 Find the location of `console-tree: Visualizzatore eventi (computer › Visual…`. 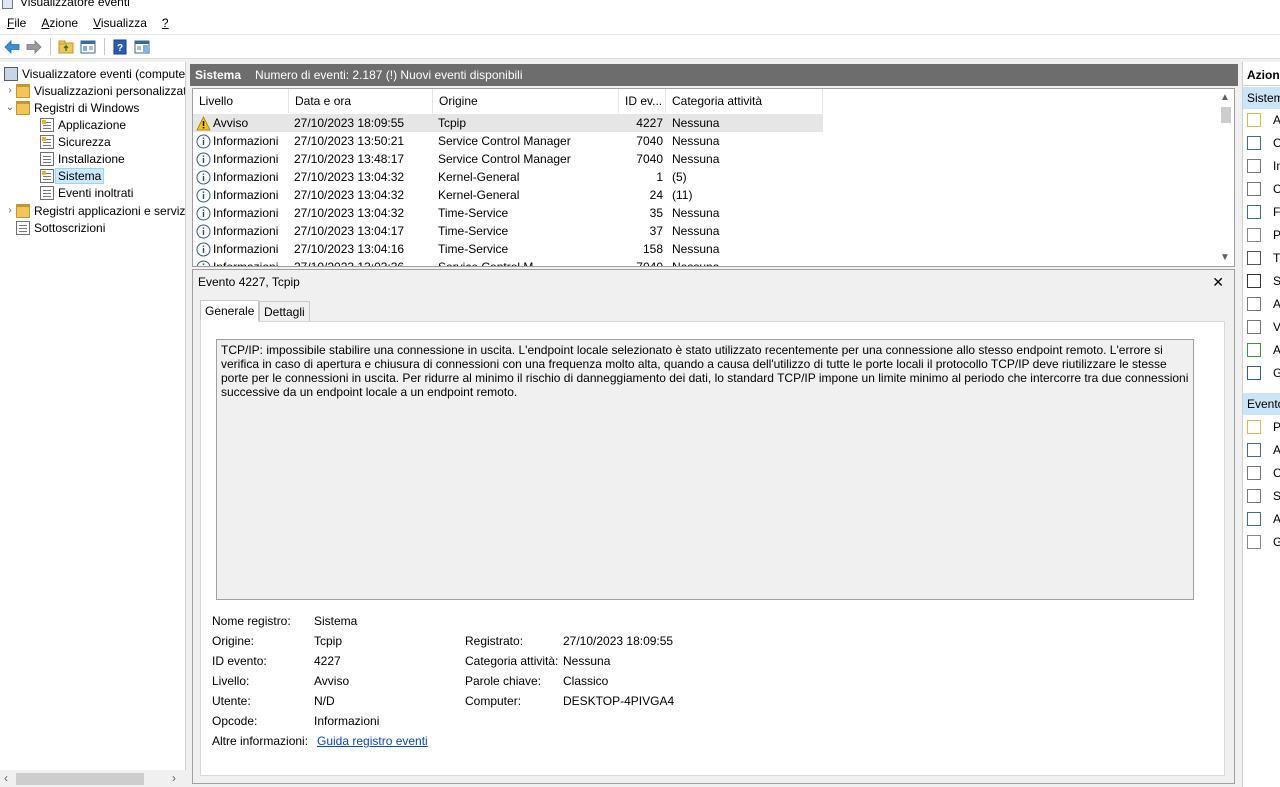

console-tree: Visualizzatore eventi (computer › Visual… is located at coordinates (93, 424).